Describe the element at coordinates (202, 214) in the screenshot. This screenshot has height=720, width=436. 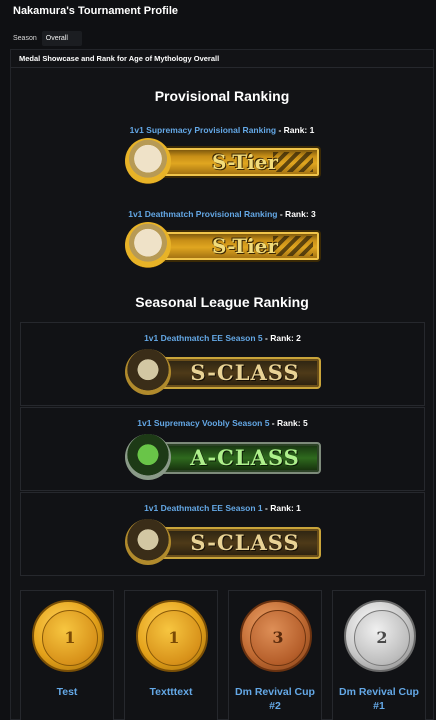
I see `provisional-rank-link: 1v1 Deathmatch Provisional Ranking` at that location.